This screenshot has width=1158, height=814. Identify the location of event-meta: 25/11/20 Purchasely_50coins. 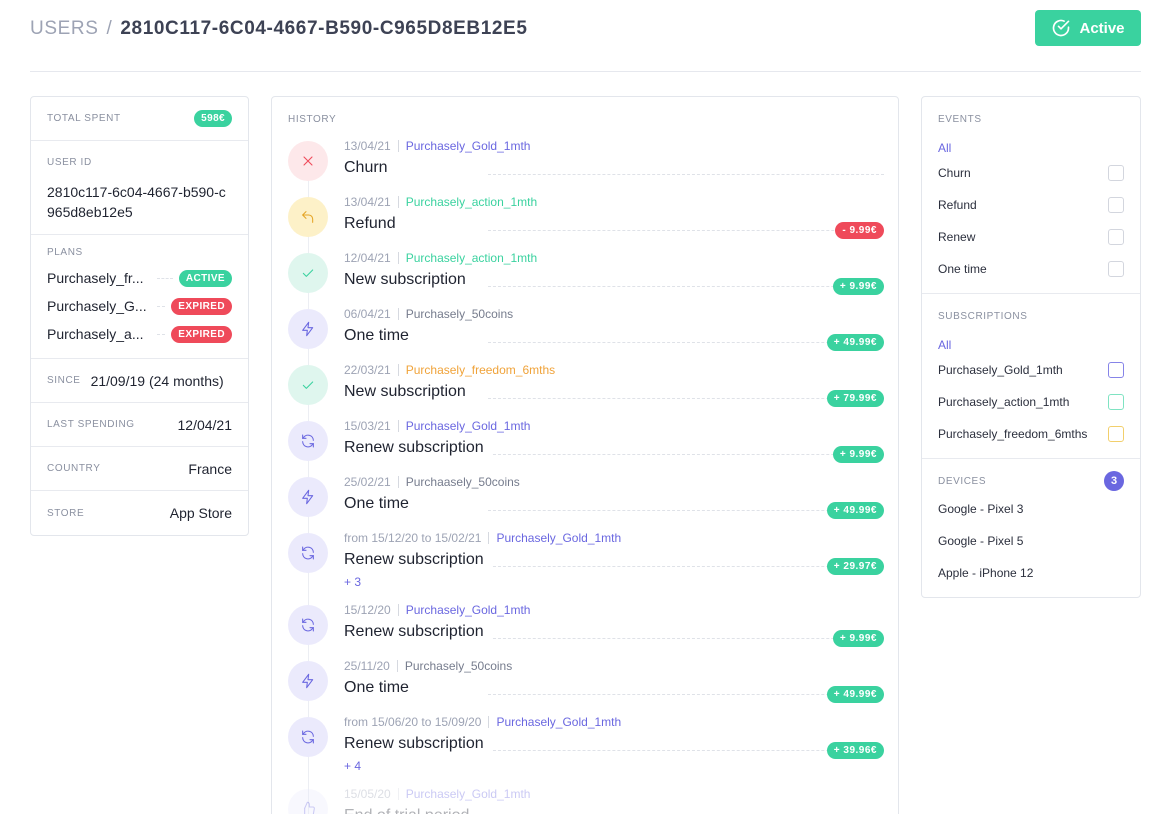
(428, 666).